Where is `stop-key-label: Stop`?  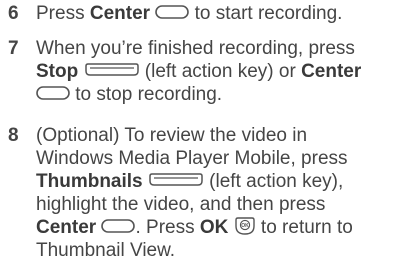
stop-key-label: Stop is located at coordinates (57, 71).